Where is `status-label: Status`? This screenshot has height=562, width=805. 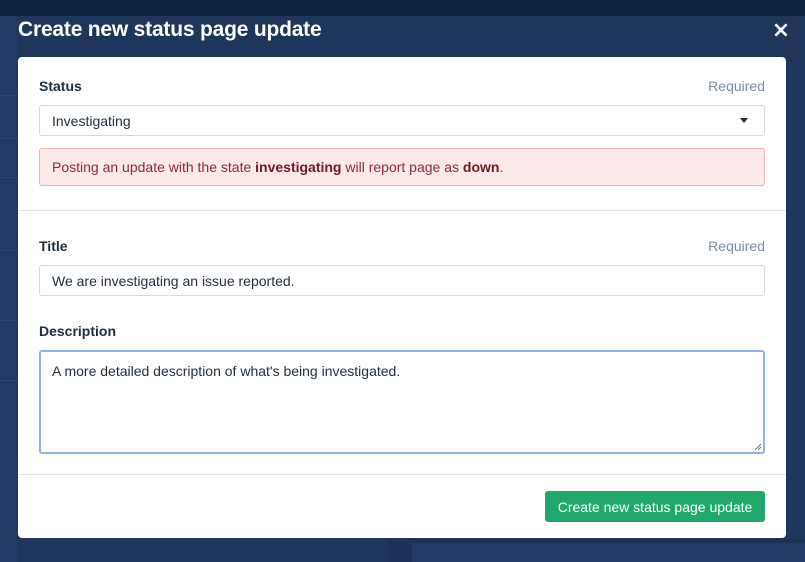 status-label: Status is located at coordinates (60, 86).